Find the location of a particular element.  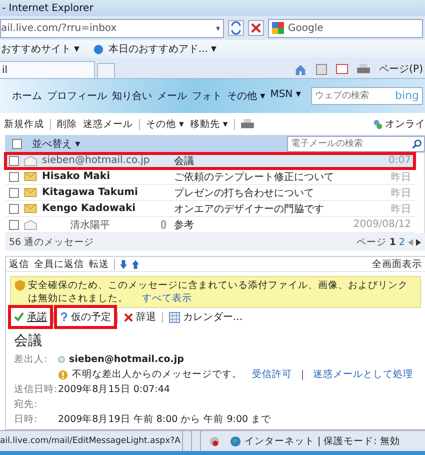

check-icon is located at coordinates (19, 317).